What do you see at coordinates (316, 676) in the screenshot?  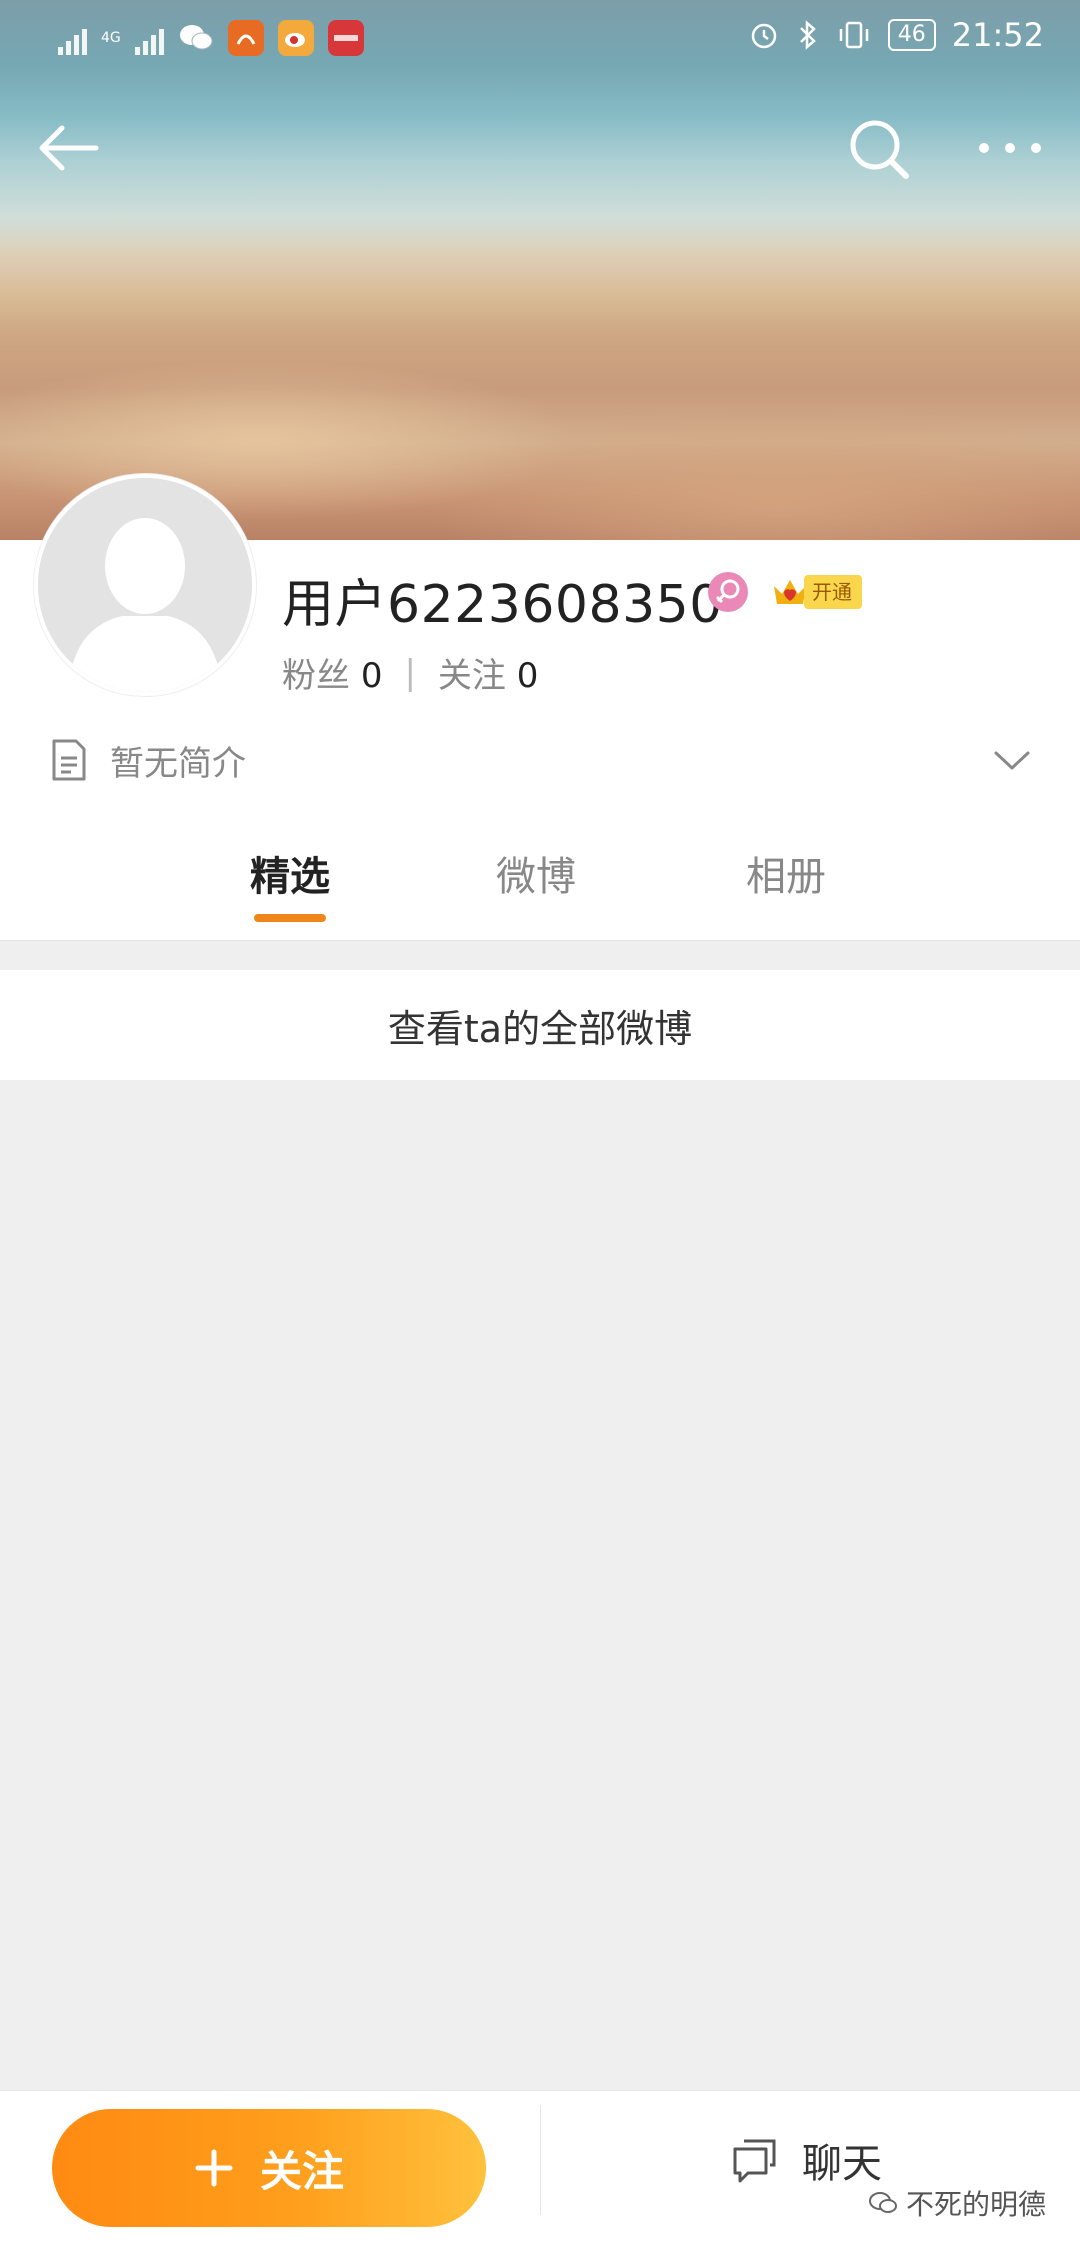 I see `fans-label: 粉丝` at bounding box center [316, 676].